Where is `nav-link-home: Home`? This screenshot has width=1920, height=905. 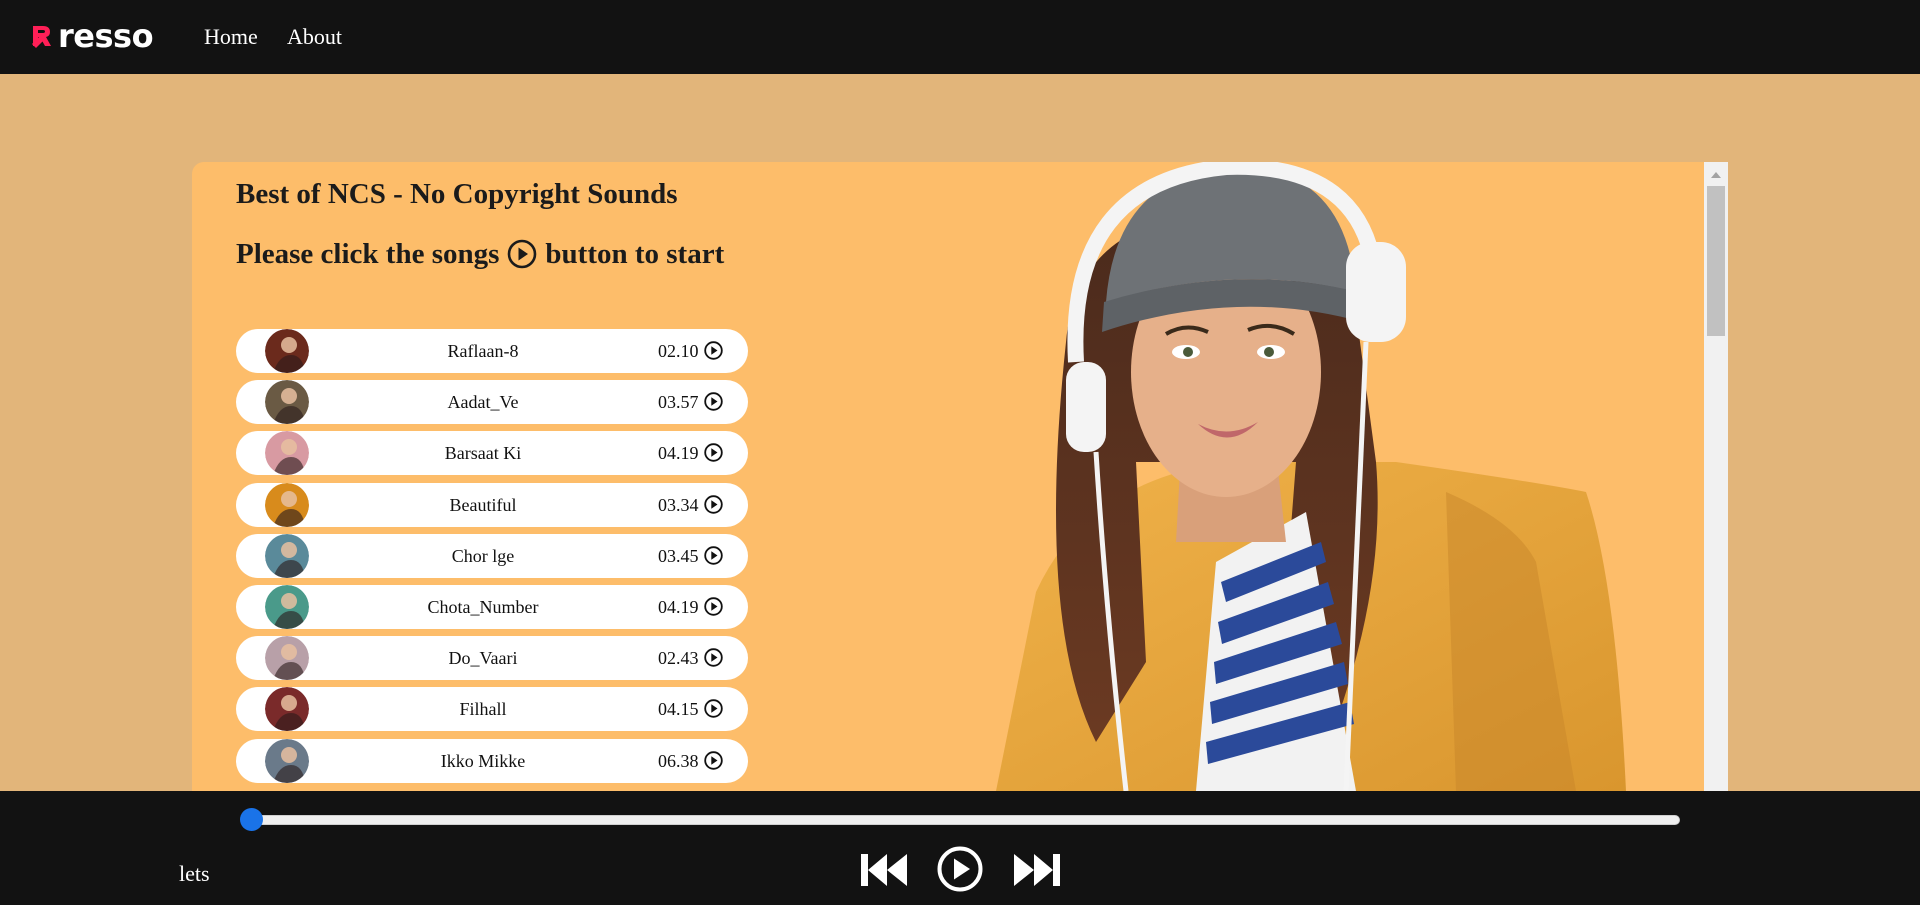 nav-link-home: Home is located at coordinates (231, 37).